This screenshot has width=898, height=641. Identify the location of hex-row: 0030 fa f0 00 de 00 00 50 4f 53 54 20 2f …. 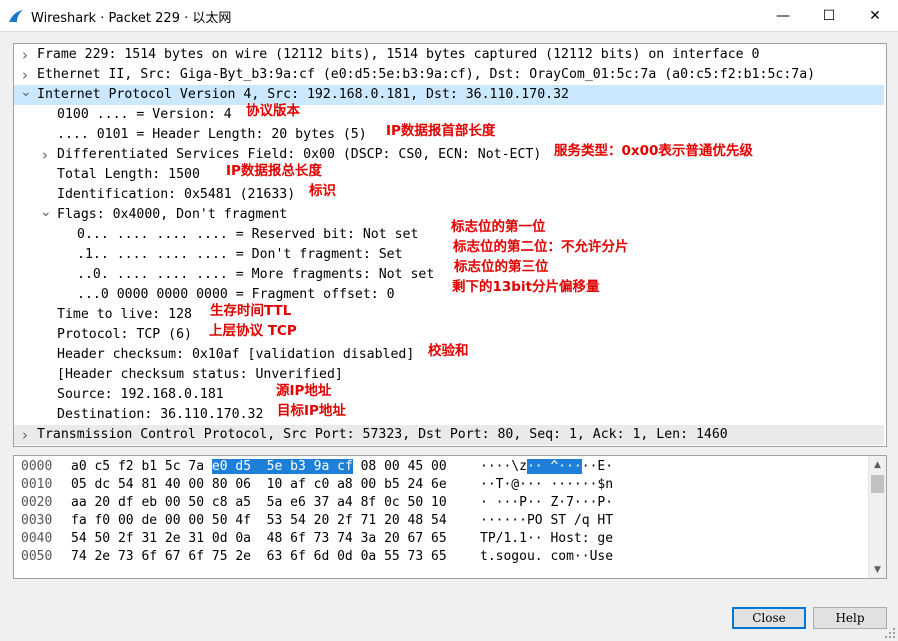
(439, 521).